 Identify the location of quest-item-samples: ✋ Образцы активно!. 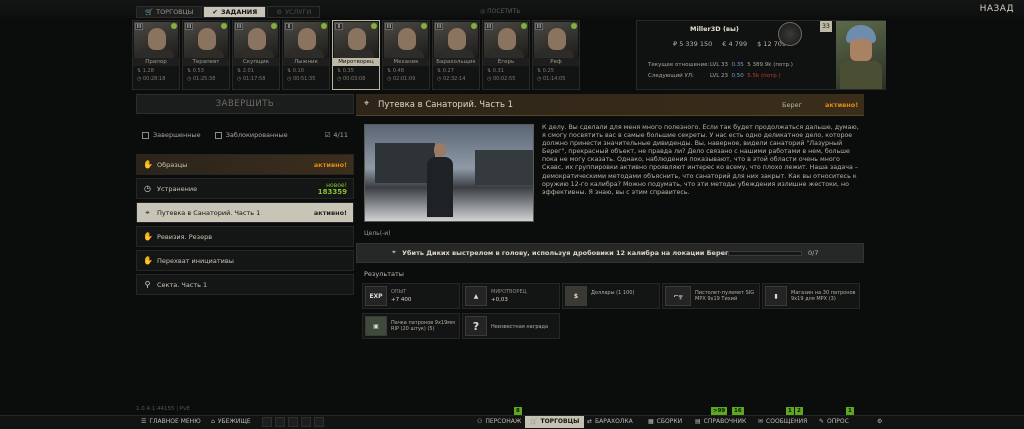
(245, 164).